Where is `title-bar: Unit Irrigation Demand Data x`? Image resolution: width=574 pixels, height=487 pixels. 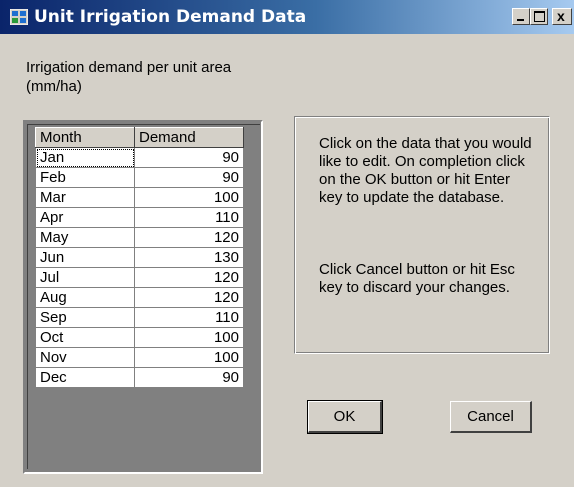
title-bar: Unit Irrigation Demand Data x is located at coordinates (287, 17).